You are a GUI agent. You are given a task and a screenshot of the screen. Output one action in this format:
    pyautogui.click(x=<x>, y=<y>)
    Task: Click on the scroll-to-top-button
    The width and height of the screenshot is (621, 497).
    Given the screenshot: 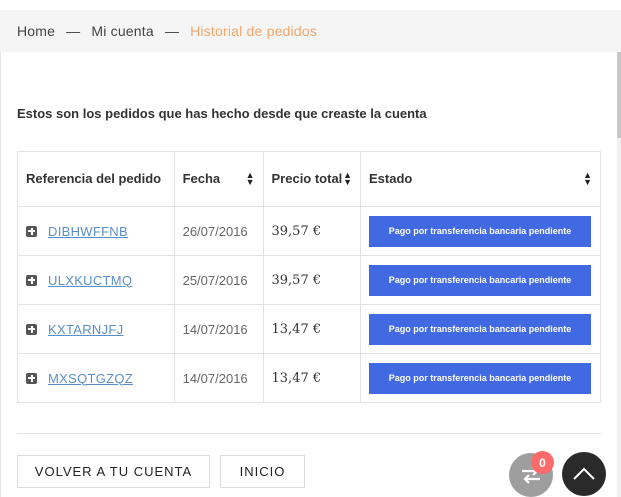 What is the action you would take?
    pyautogui.click(x=584, y=474)
    